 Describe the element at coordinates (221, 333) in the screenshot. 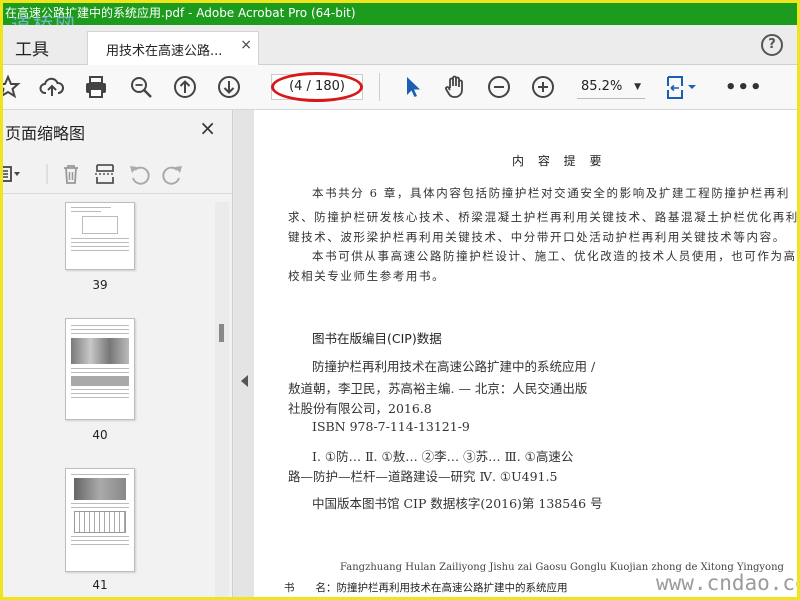

I see `scrollbar-thumb` at that location.